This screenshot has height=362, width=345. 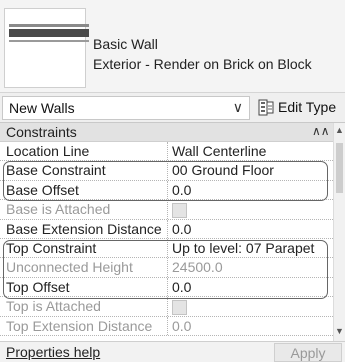 What do you see at coordinates (46, 48) in the screenshot?
I see `wall-layers-icon` at bounding box center [46, 48].